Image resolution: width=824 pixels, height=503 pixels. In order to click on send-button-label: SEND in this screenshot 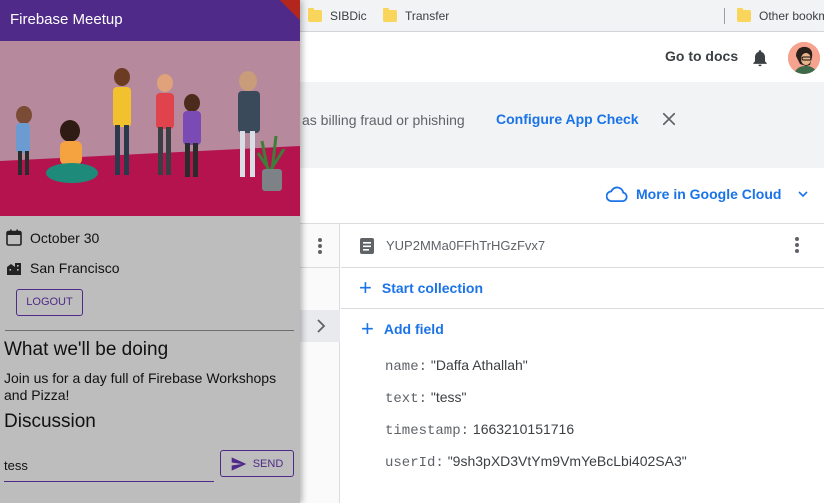, I will do `click(268, 463)`.